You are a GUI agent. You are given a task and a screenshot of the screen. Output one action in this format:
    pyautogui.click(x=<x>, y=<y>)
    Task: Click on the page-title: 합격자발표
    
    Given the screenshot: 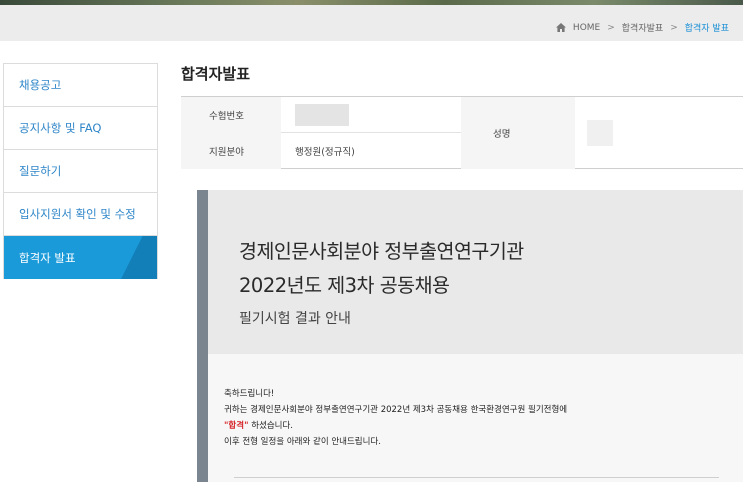 What is the action you would take?
    pyautogui.click(x=216, y=74)
    